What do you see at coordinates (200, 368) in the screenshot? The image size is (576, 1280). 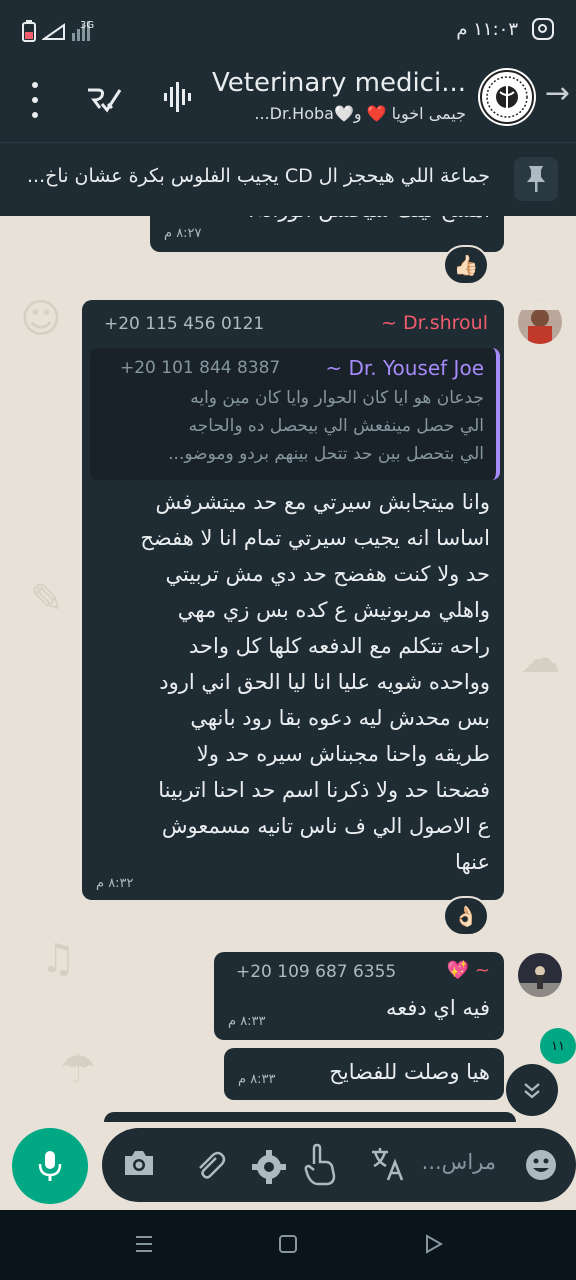 I see `quoted-sender-phone: +20 101 844 8387` at bounding box center [200, 368].